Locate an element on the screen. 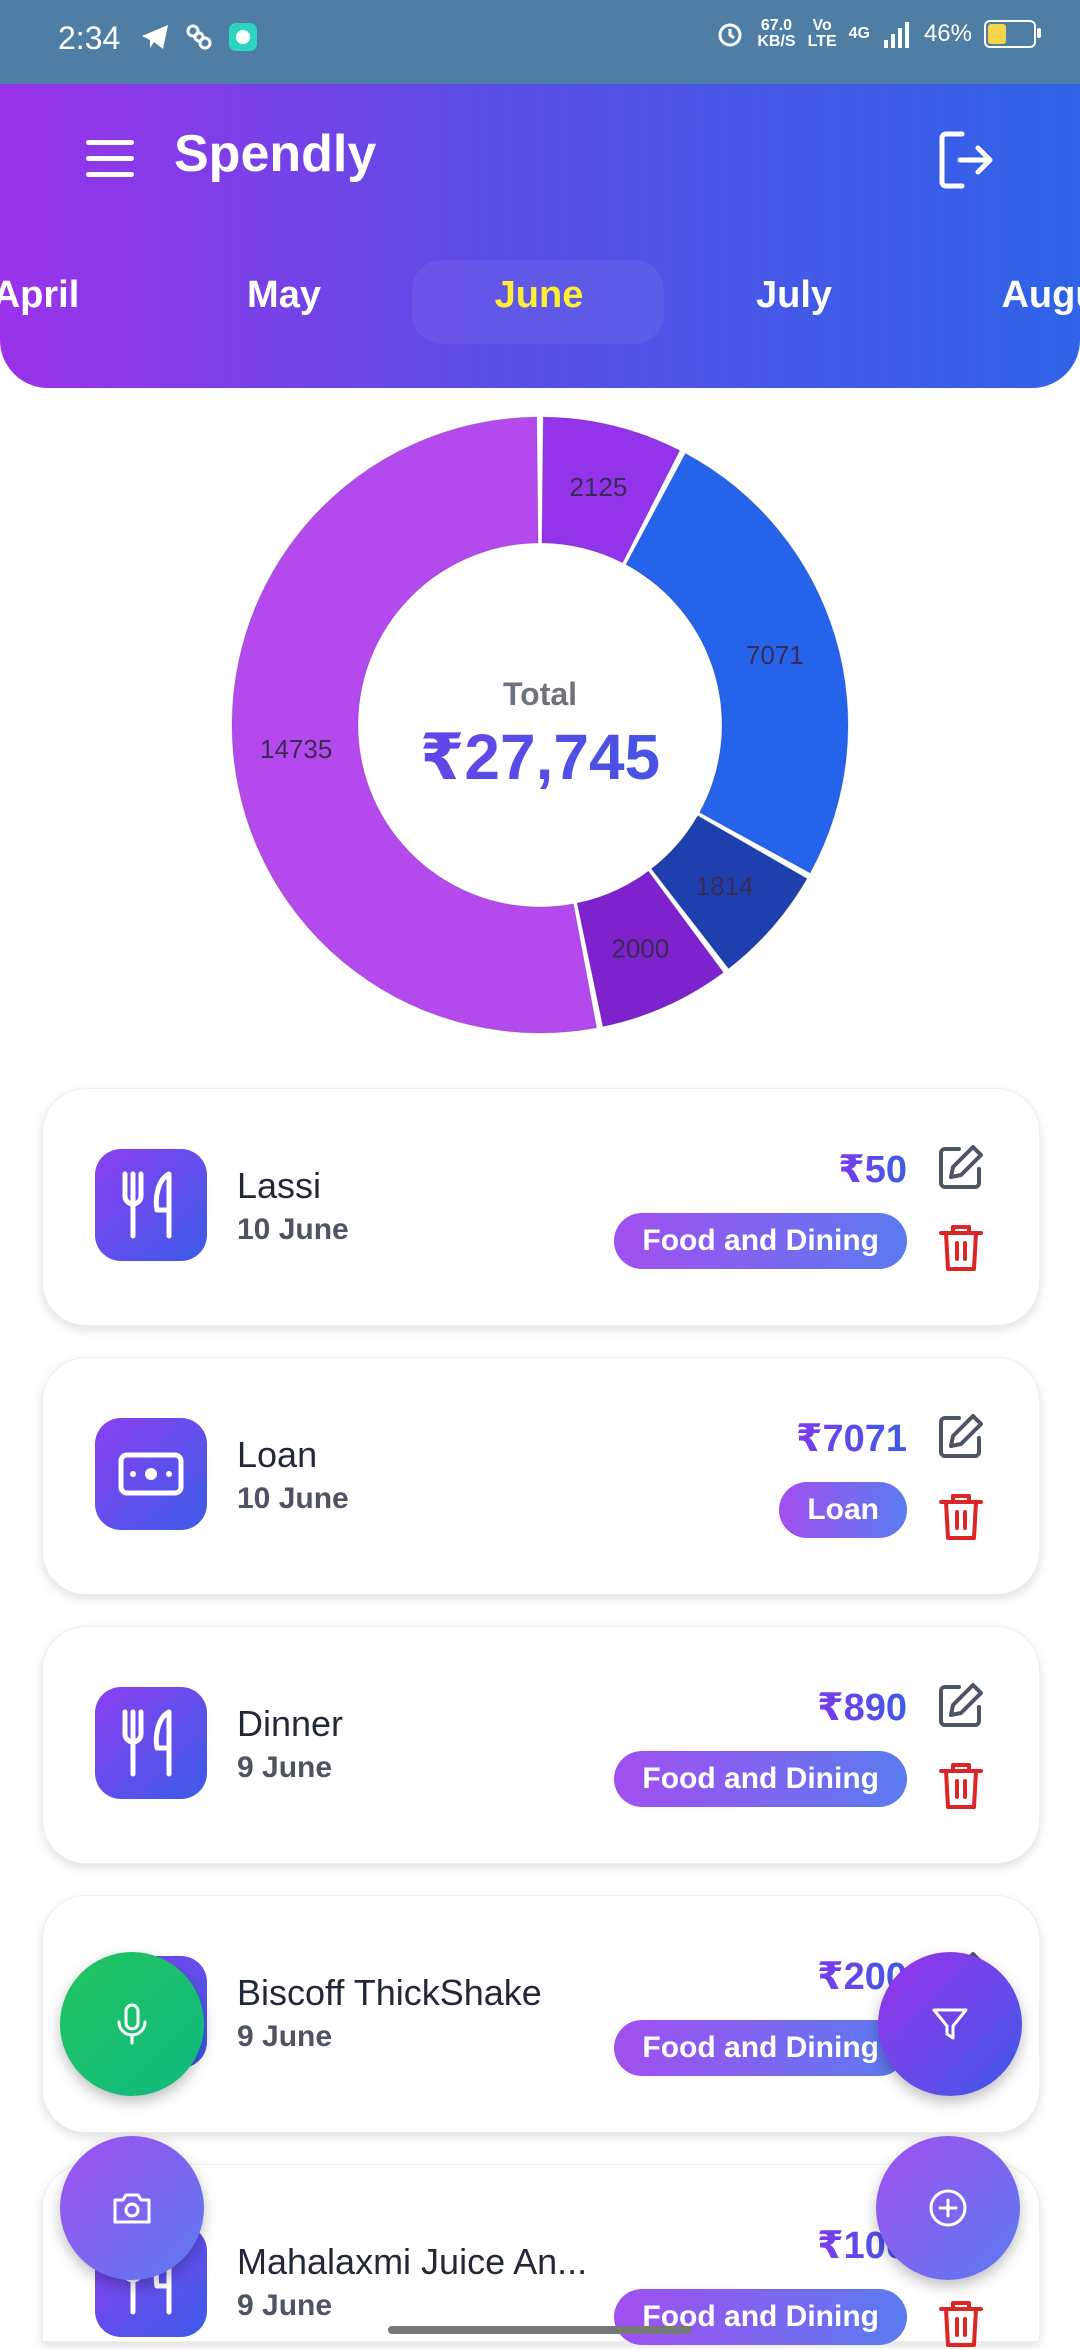  net-speed: 67.0 KB/S is located at coordinates (776, 34).